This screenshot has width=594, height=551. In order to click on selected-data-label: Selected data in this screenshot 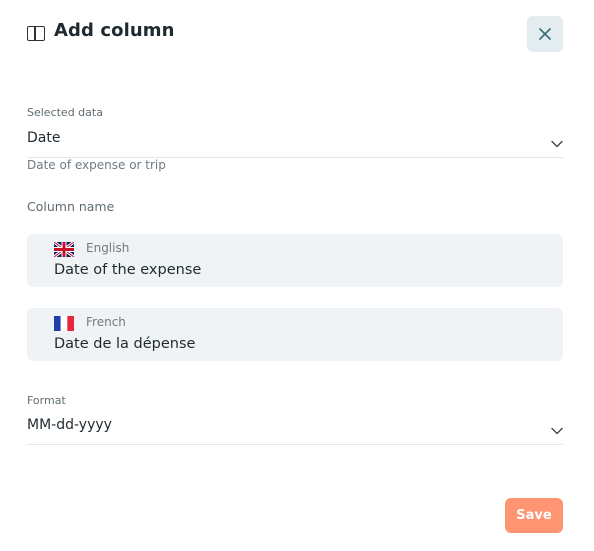, I will do `click(65, 112)`.